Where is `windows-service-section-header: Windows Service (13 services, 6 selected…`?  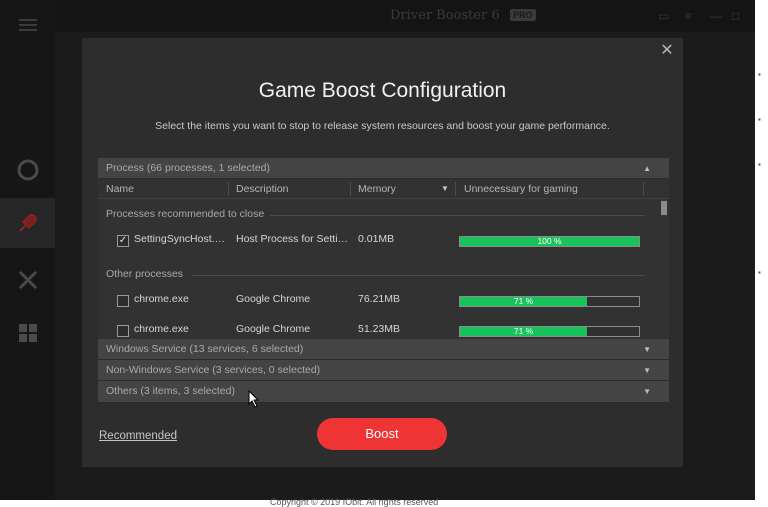 windows-service-section-header: Windows Service (13 services, 6 selected… is located at coordinates (383, 349).